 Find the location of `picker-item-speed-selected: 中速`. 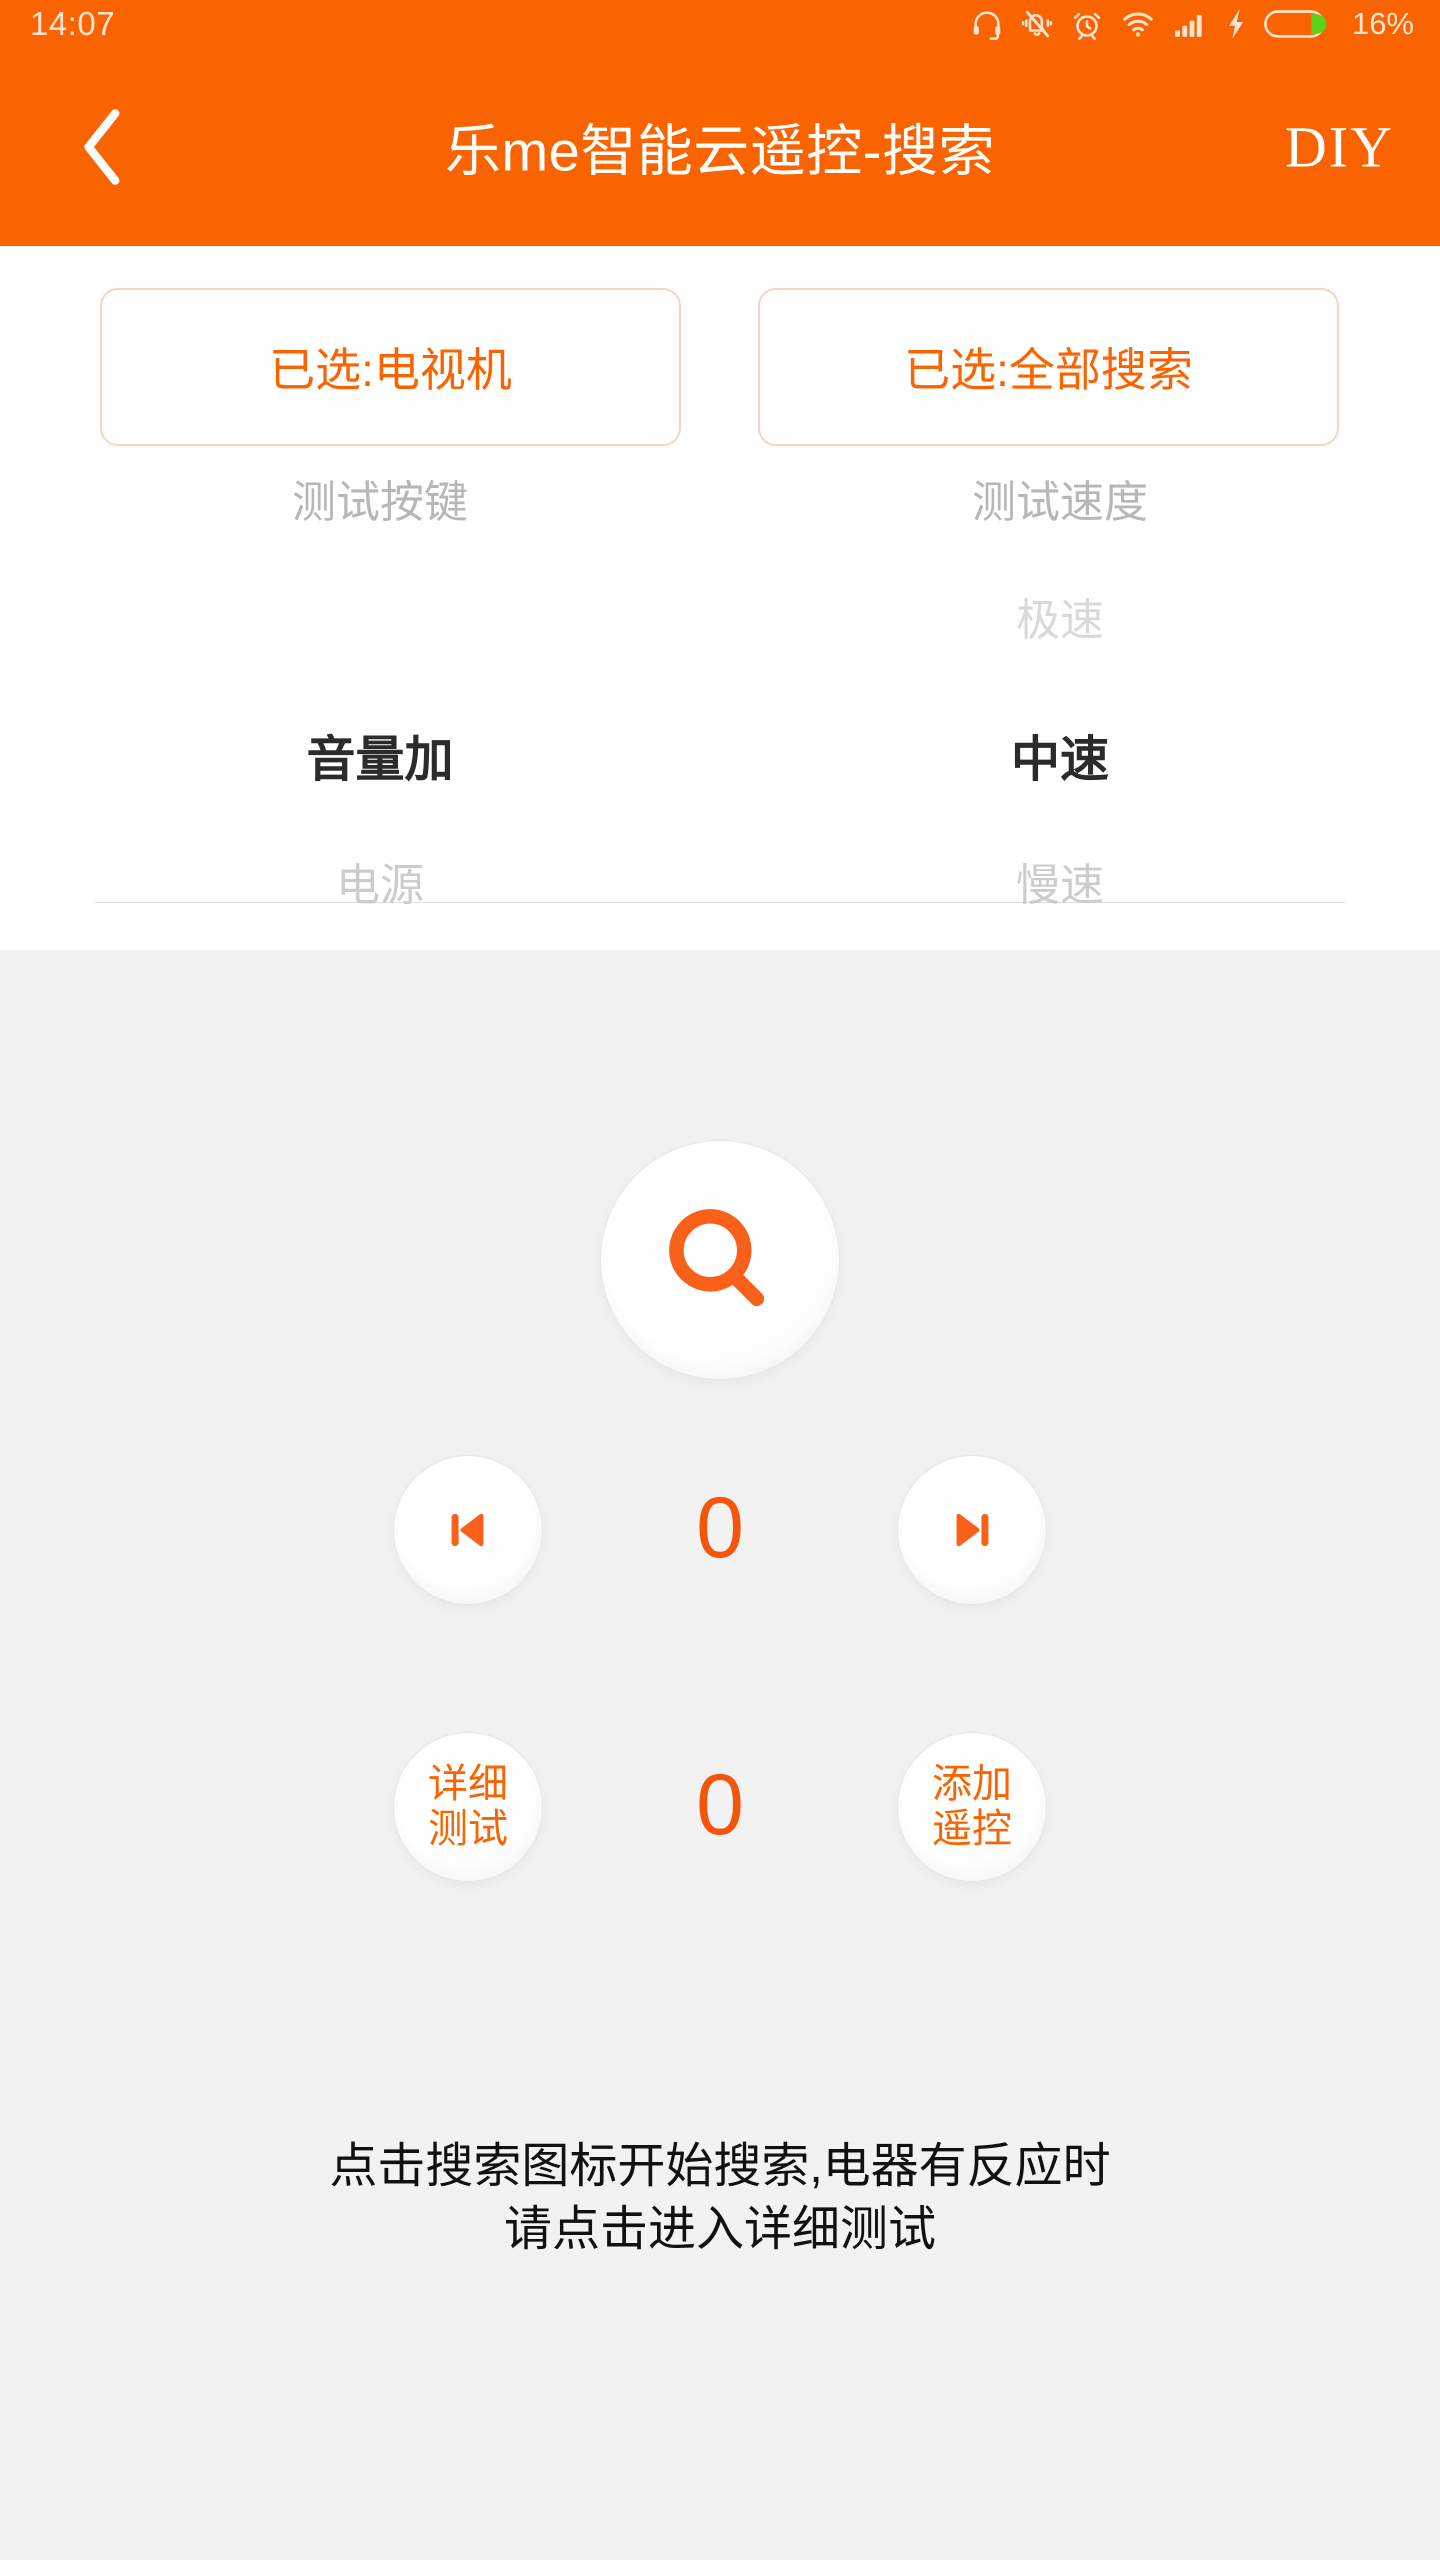

picker-item-speed-selected: 中速 is located at coordinates (1060, 761).